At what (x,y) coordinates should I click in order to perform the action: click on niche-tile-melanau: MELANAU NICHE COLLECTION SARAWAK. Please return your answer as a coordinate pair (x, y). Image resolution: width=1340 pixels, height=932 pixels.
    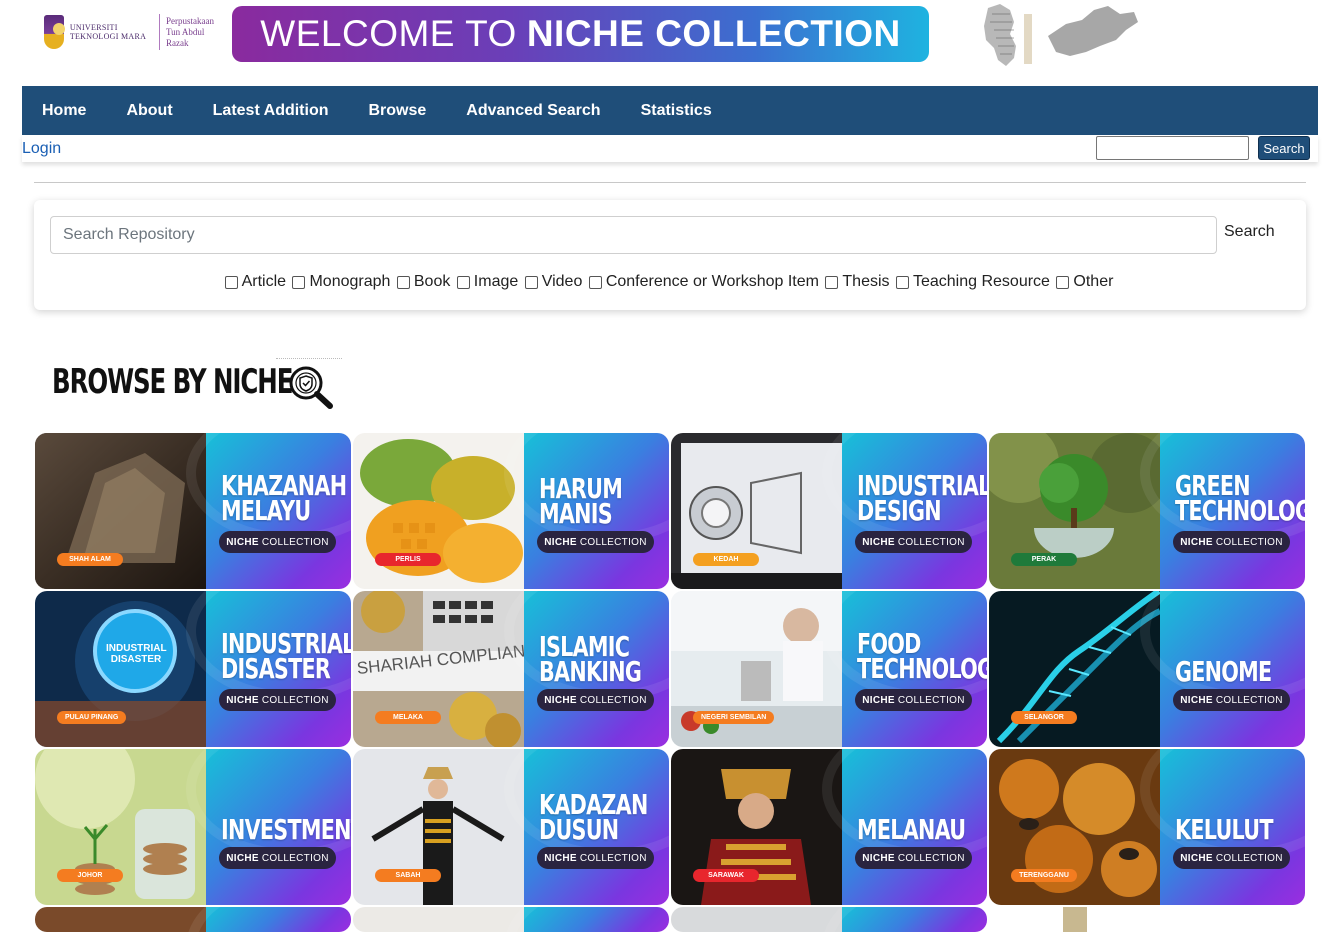
    Looking at the image, I should click on (829, 827).